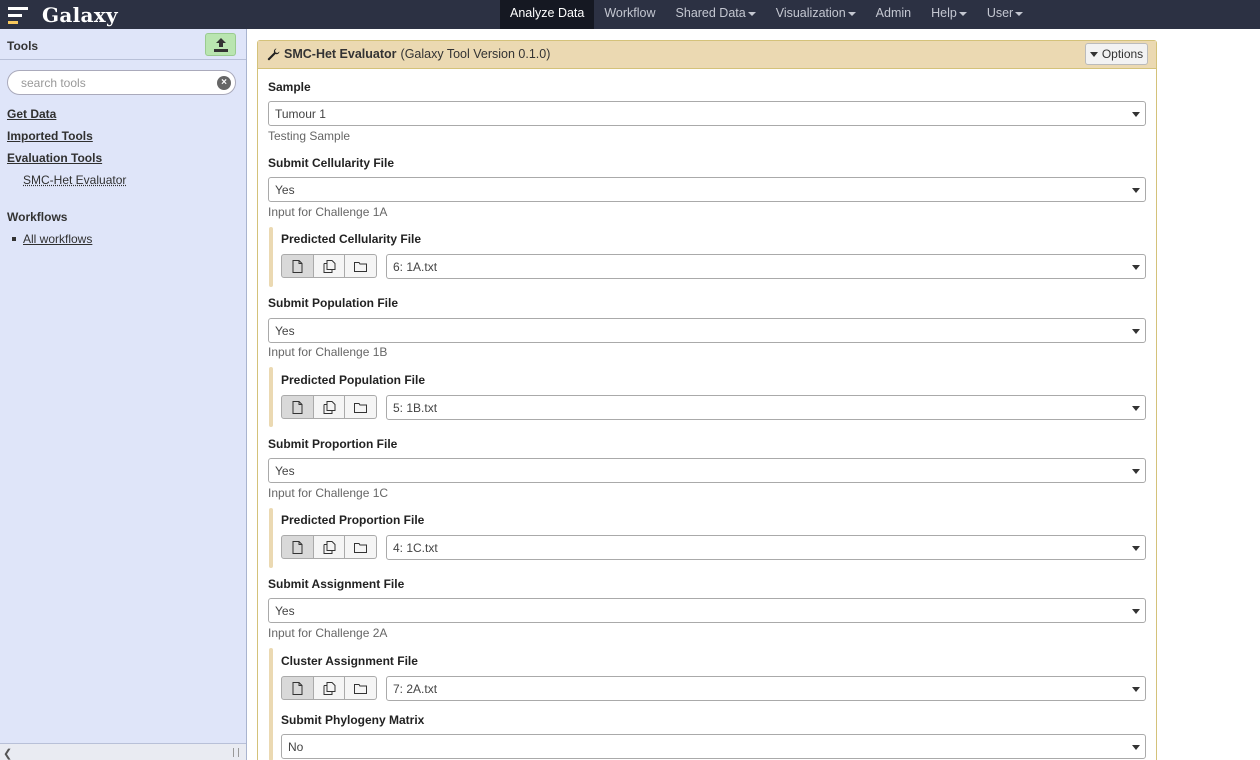  What do you see at coordinates (31, 114) in the screenshot?
I see `tool-section-get-data: Get Data` at bounding box center [31, 114].